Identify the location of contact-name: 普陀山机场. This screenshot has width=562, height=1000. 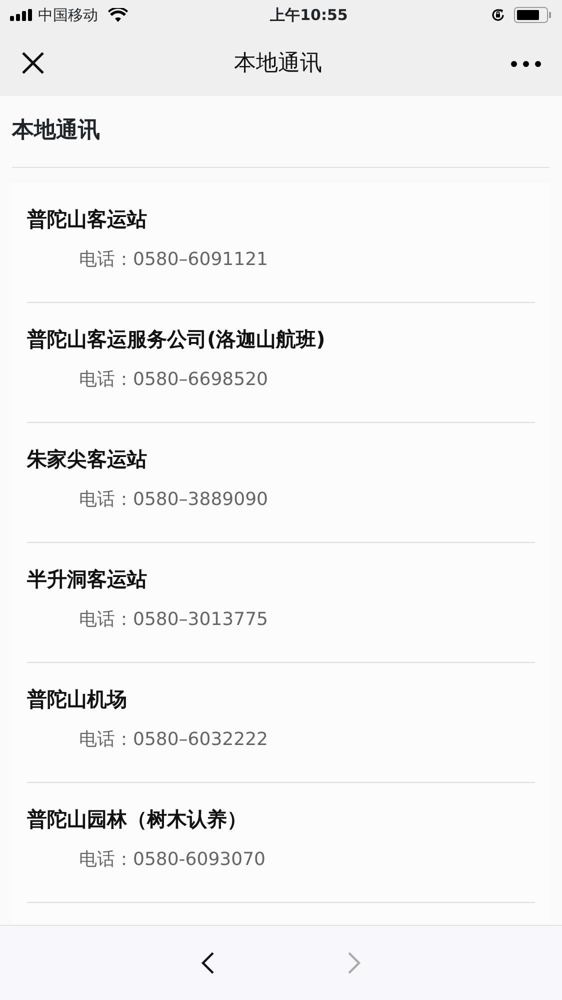
(77, 699).